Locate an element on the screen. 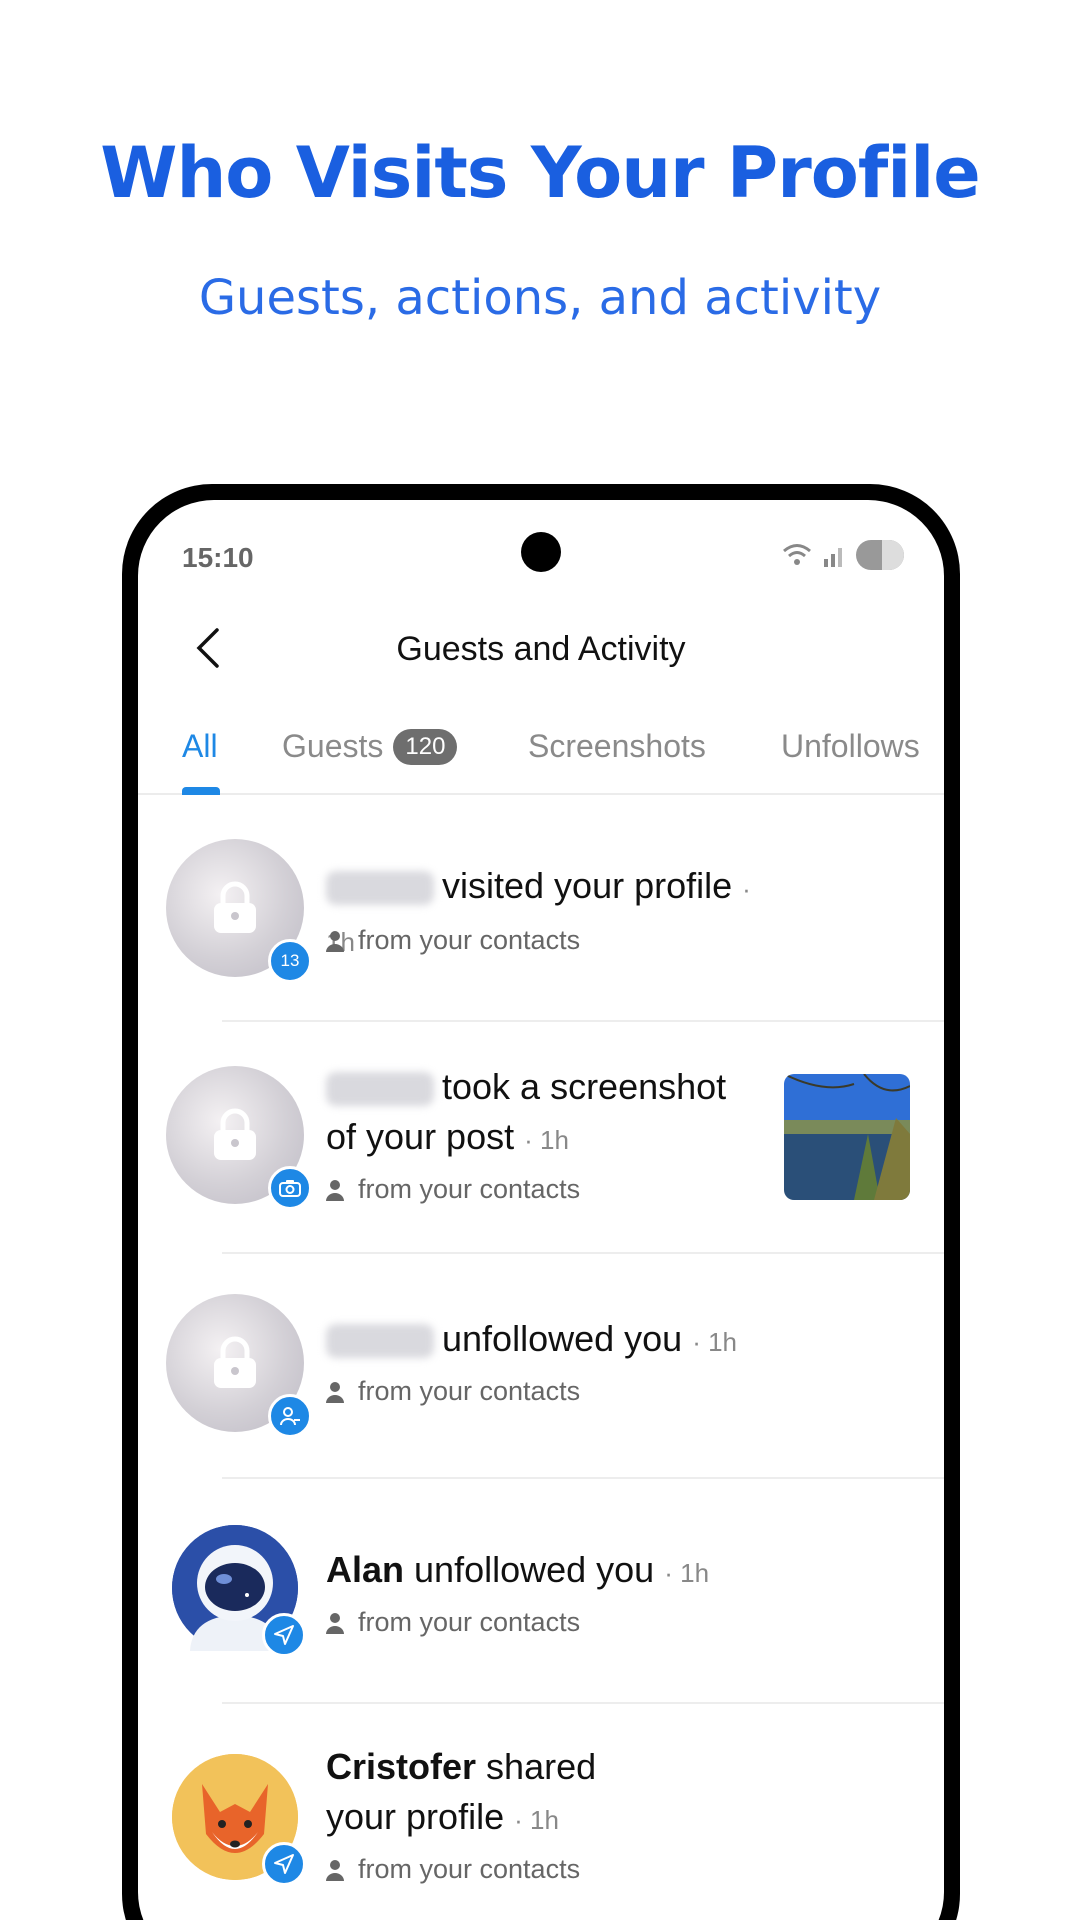  item-action: visited your profile is located at coordinates (587, 885).